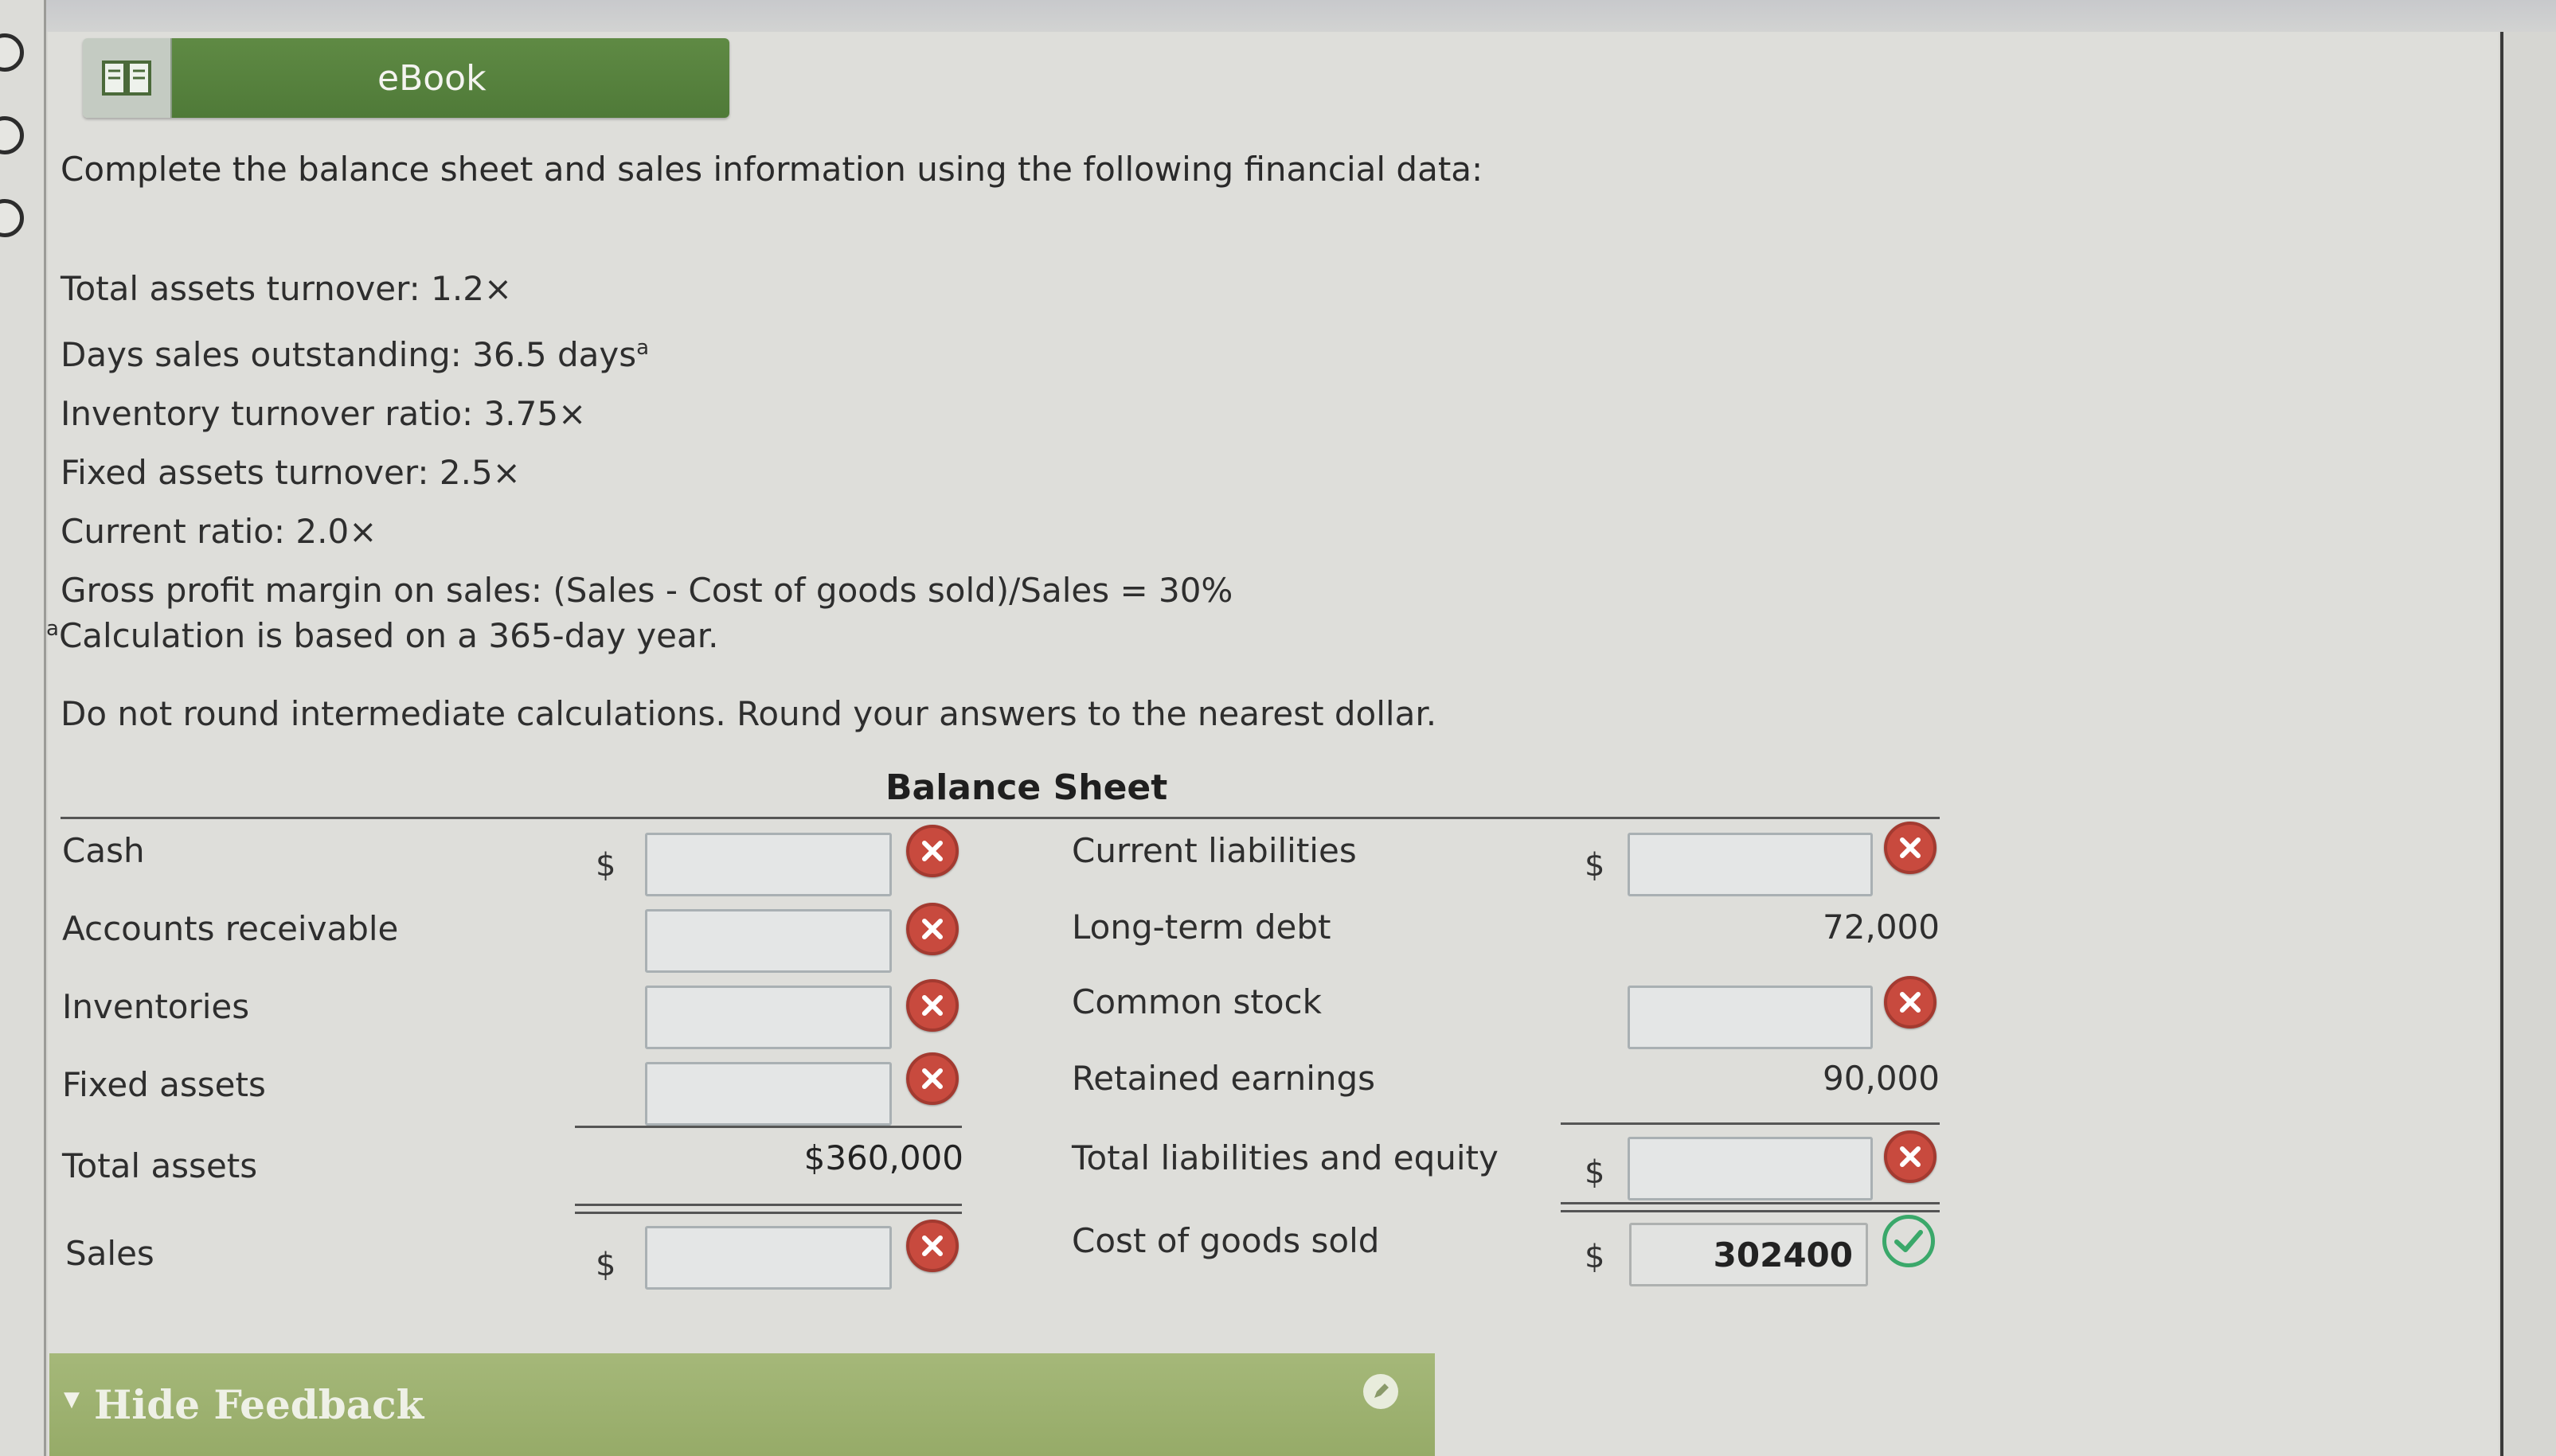 The height and width of the screenshot is (1456, 2556). Describe the element at coordinates (355, 354) in the screenshot. I see `given-days-sales-outstanding: Days sales outstanding: 36.5 daysa` at that location.